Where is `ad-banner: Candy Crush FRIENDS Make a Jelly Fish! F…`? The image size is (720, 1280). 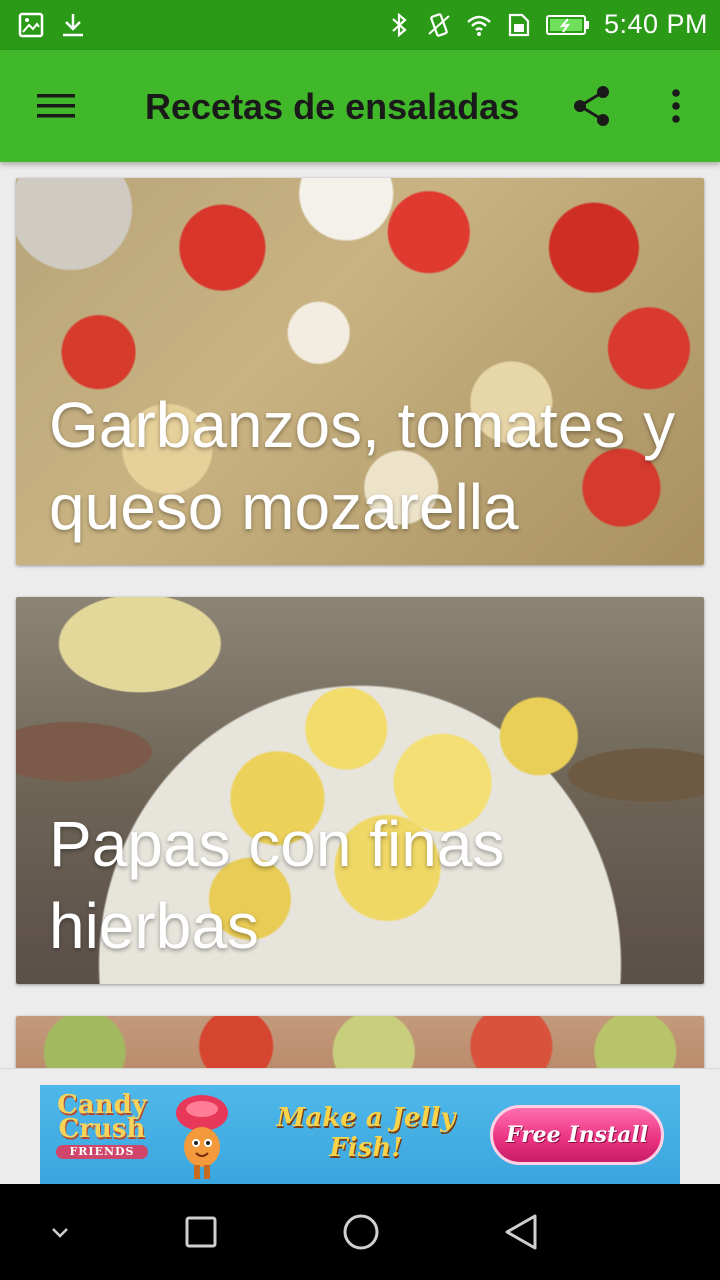
ad-banner: Candy Crush FRIENDS Make a Jelly Fish! F… is located at coordinates (360, 1135).